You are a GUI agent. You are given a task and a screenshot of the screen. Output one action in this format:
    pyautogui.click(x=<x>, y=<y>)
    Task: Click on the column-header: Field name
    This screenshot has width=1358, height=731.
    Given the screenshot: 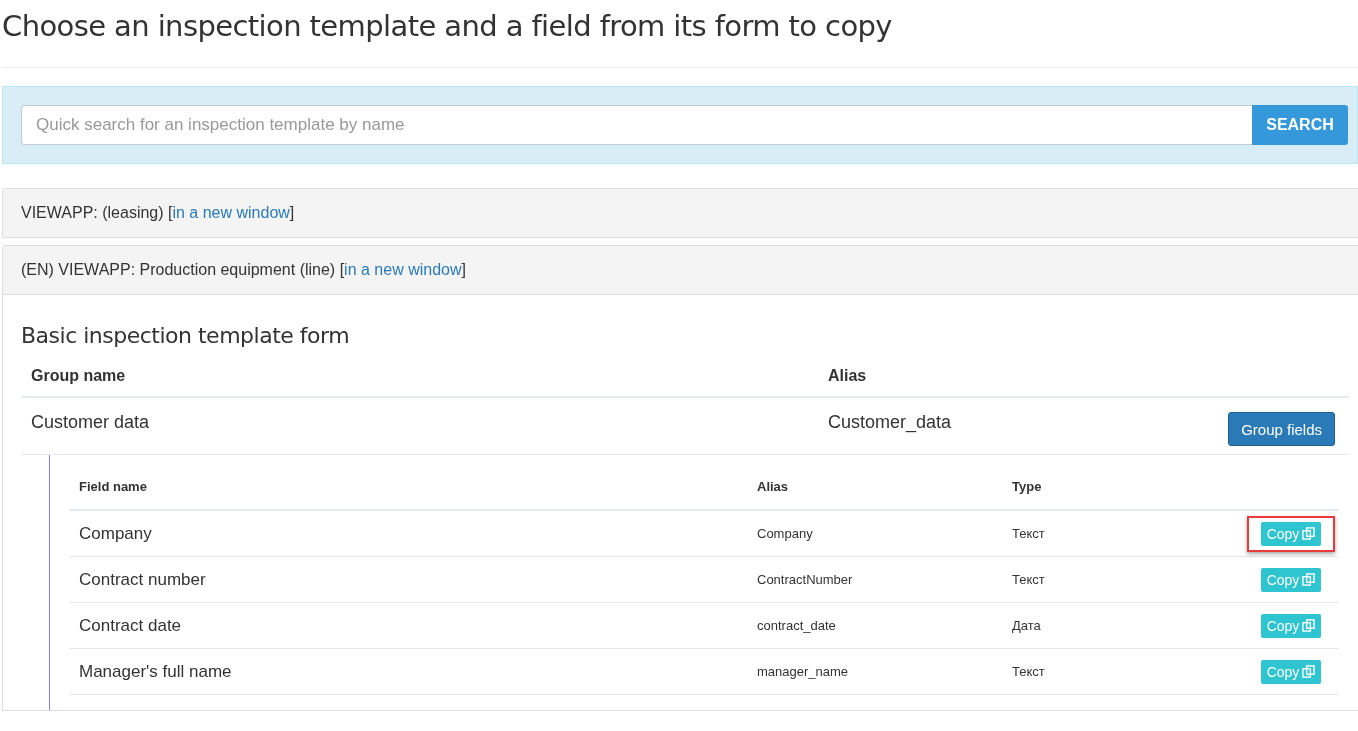 What is the action you would take?
    pyautogui.click(x=113, y=486)
    